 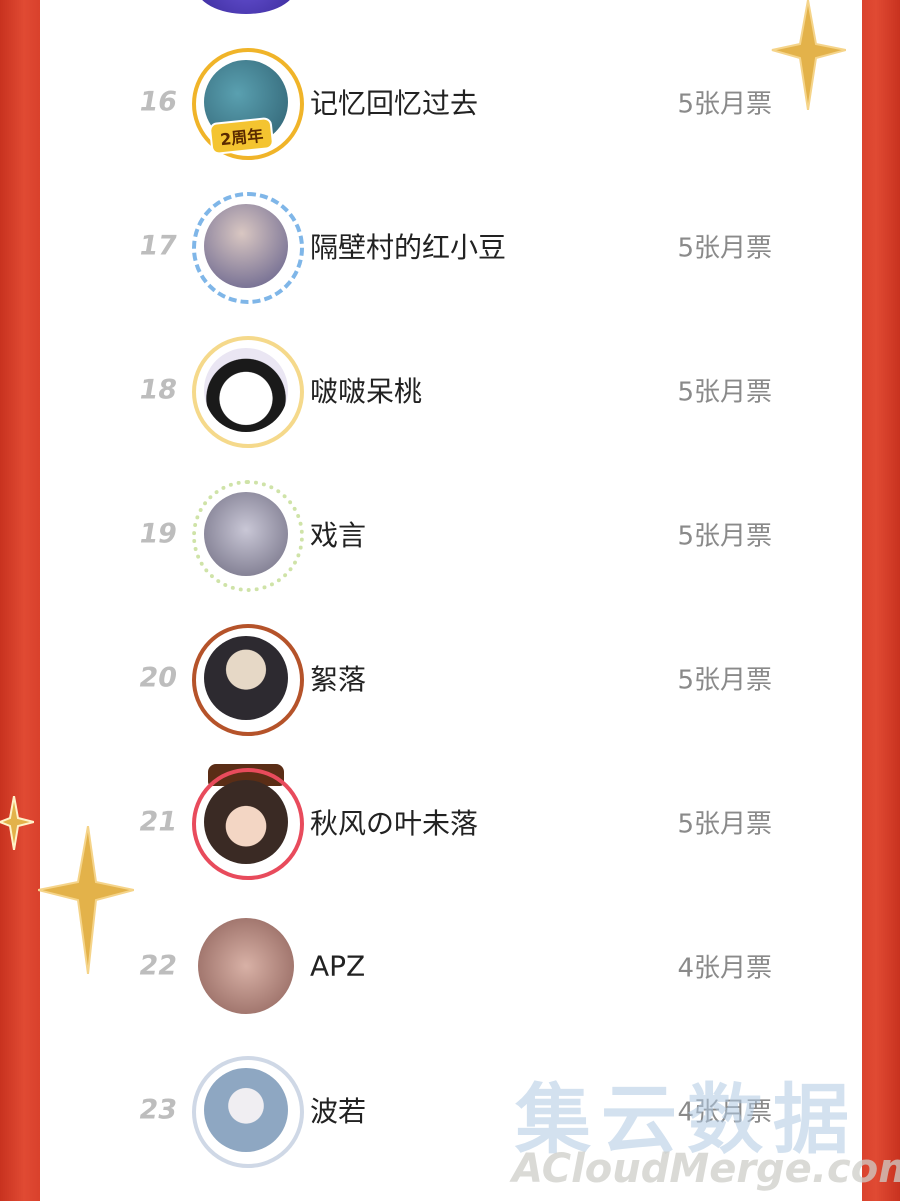 I want to click on rank-number: 21, so click(x=158, y=822).